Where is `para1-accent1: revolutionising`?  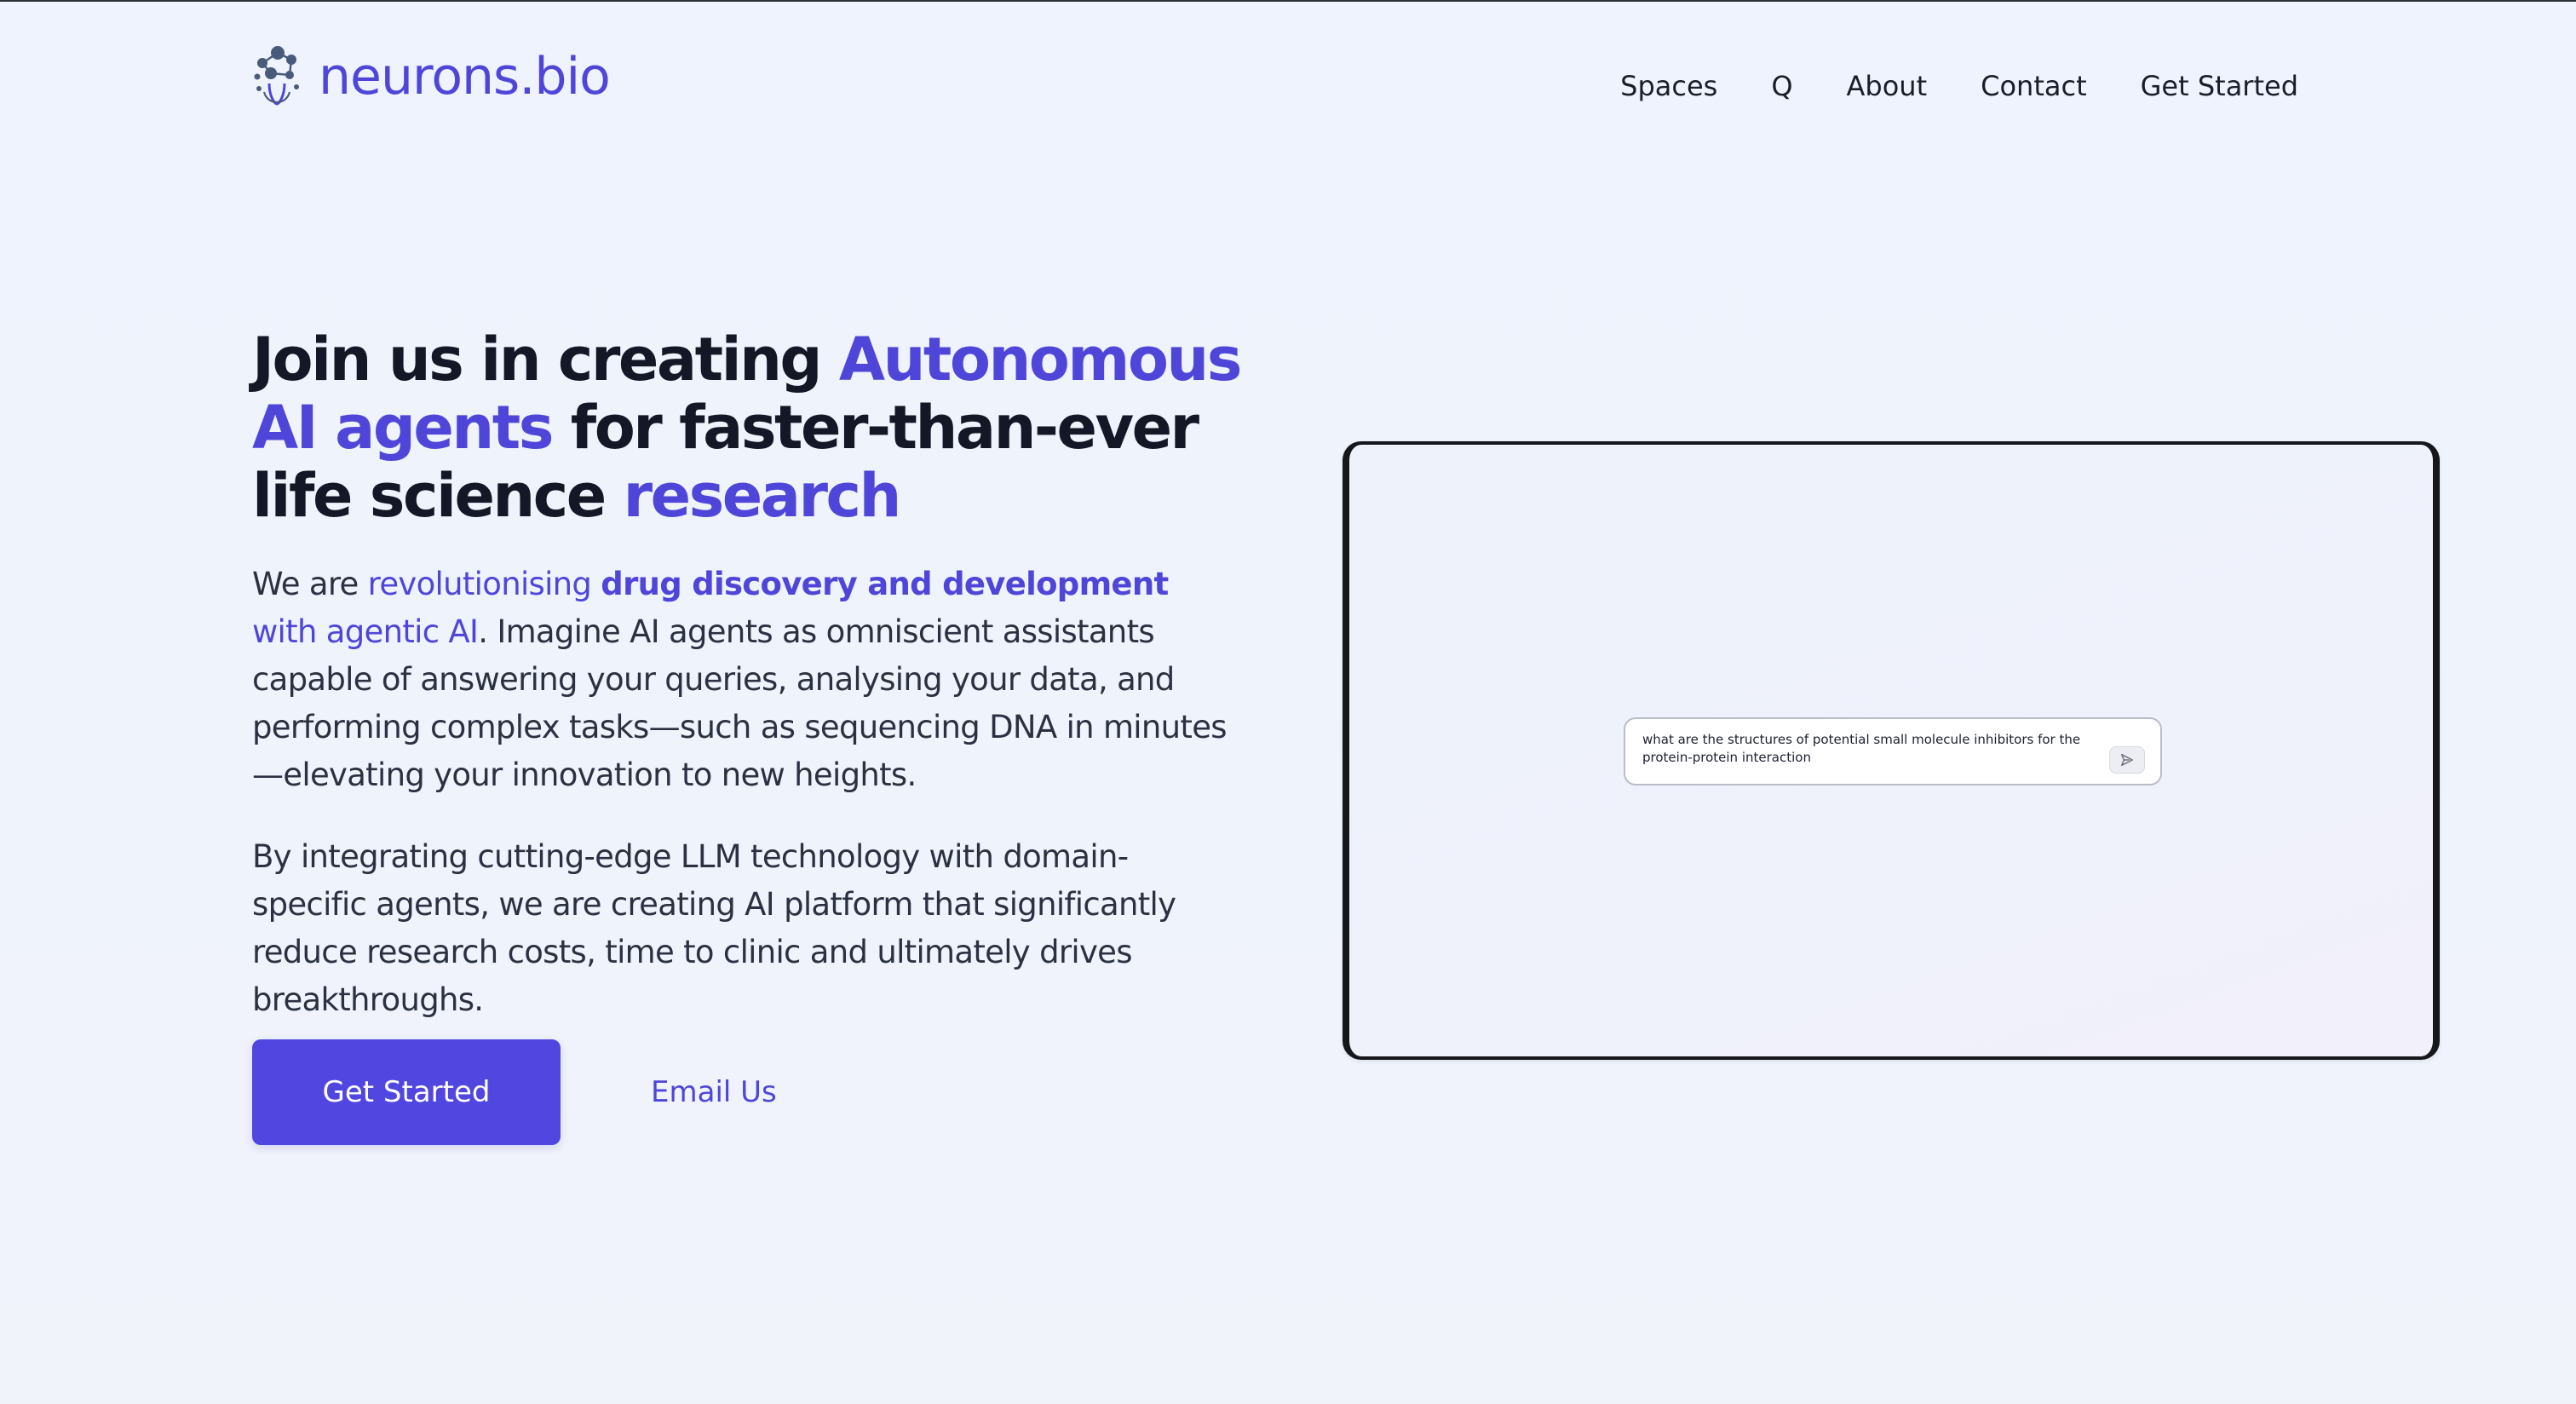 para1-accent1: revolutionising is located at coordinates (484, 584).